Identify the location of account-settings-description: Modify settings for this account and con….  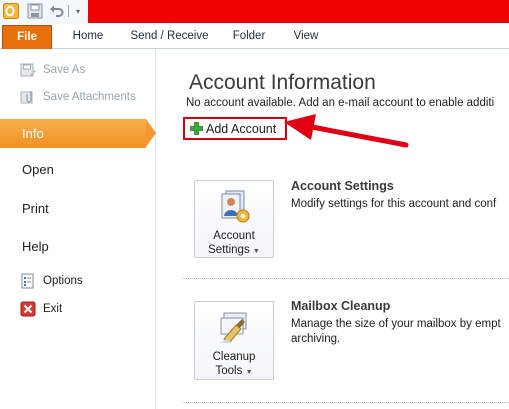
(394, 204).